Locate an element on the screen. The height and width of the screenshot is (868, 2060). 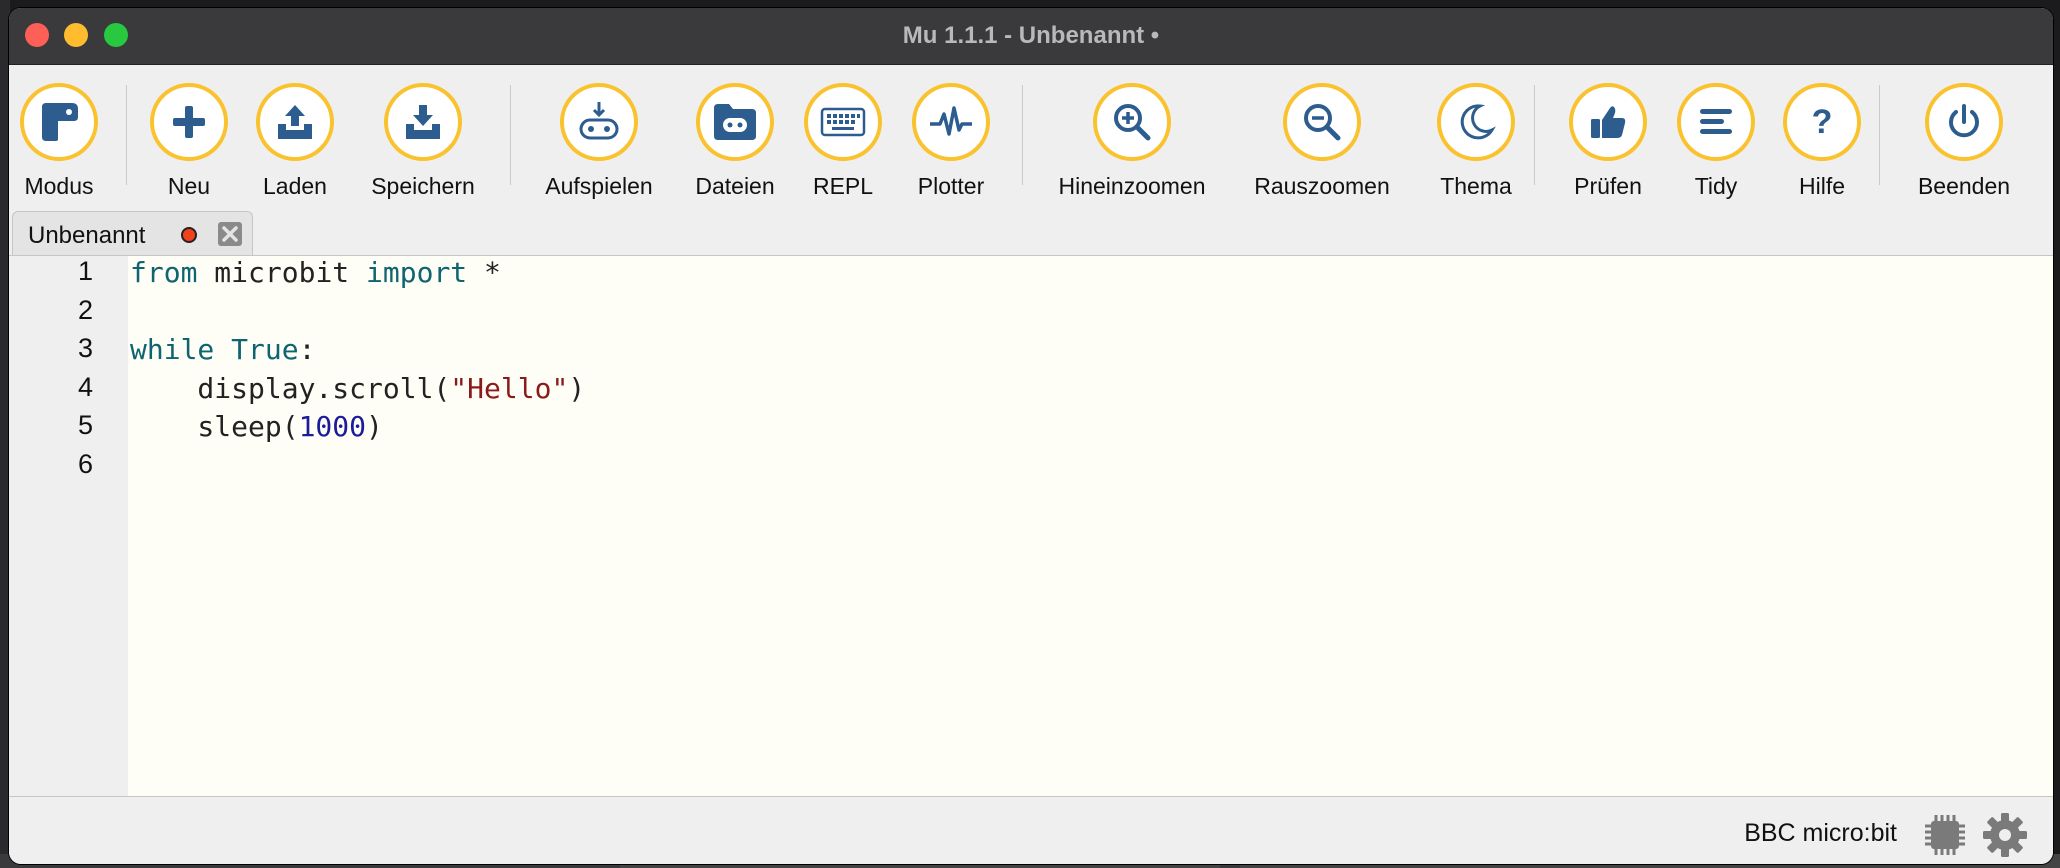
repl-button: REPL is located at coordinates (843, 141).